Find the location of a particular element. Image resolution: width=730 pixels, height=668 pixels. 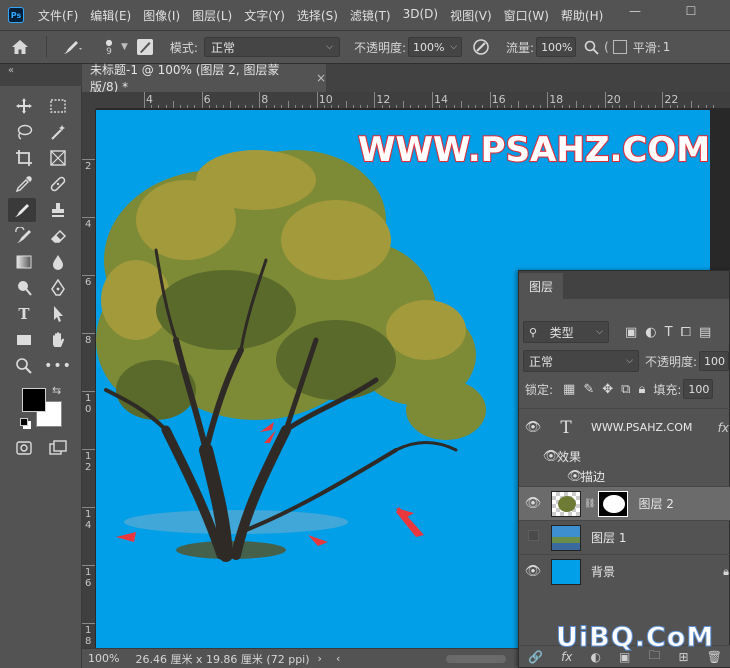

toolbar-collapse: « is located at coordinates (41, 75).